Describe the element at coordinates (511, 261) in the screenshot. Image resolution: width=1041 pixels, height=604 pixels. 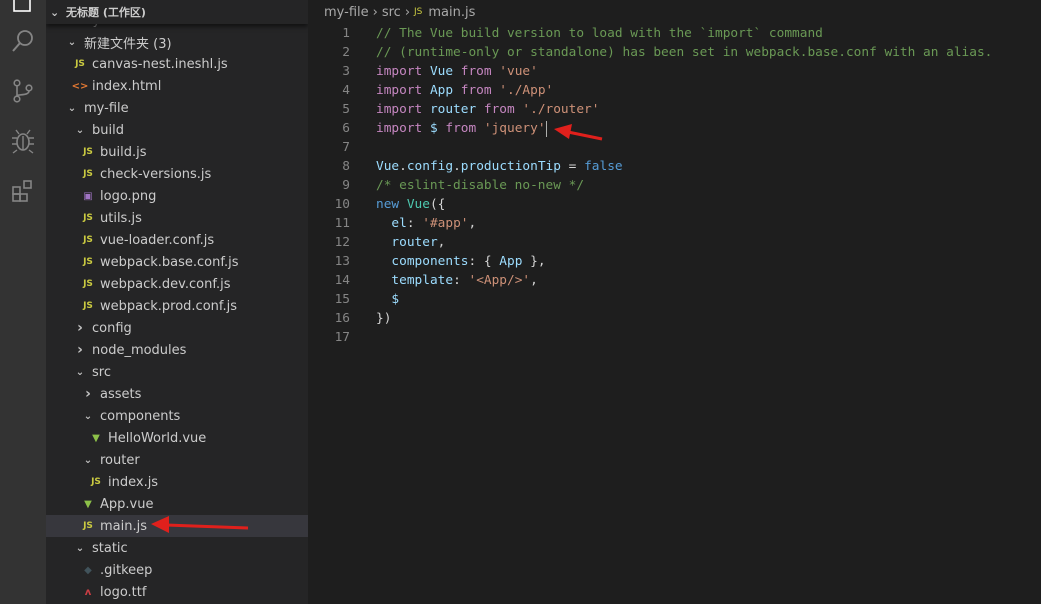
I see `code-token: App` at that location.